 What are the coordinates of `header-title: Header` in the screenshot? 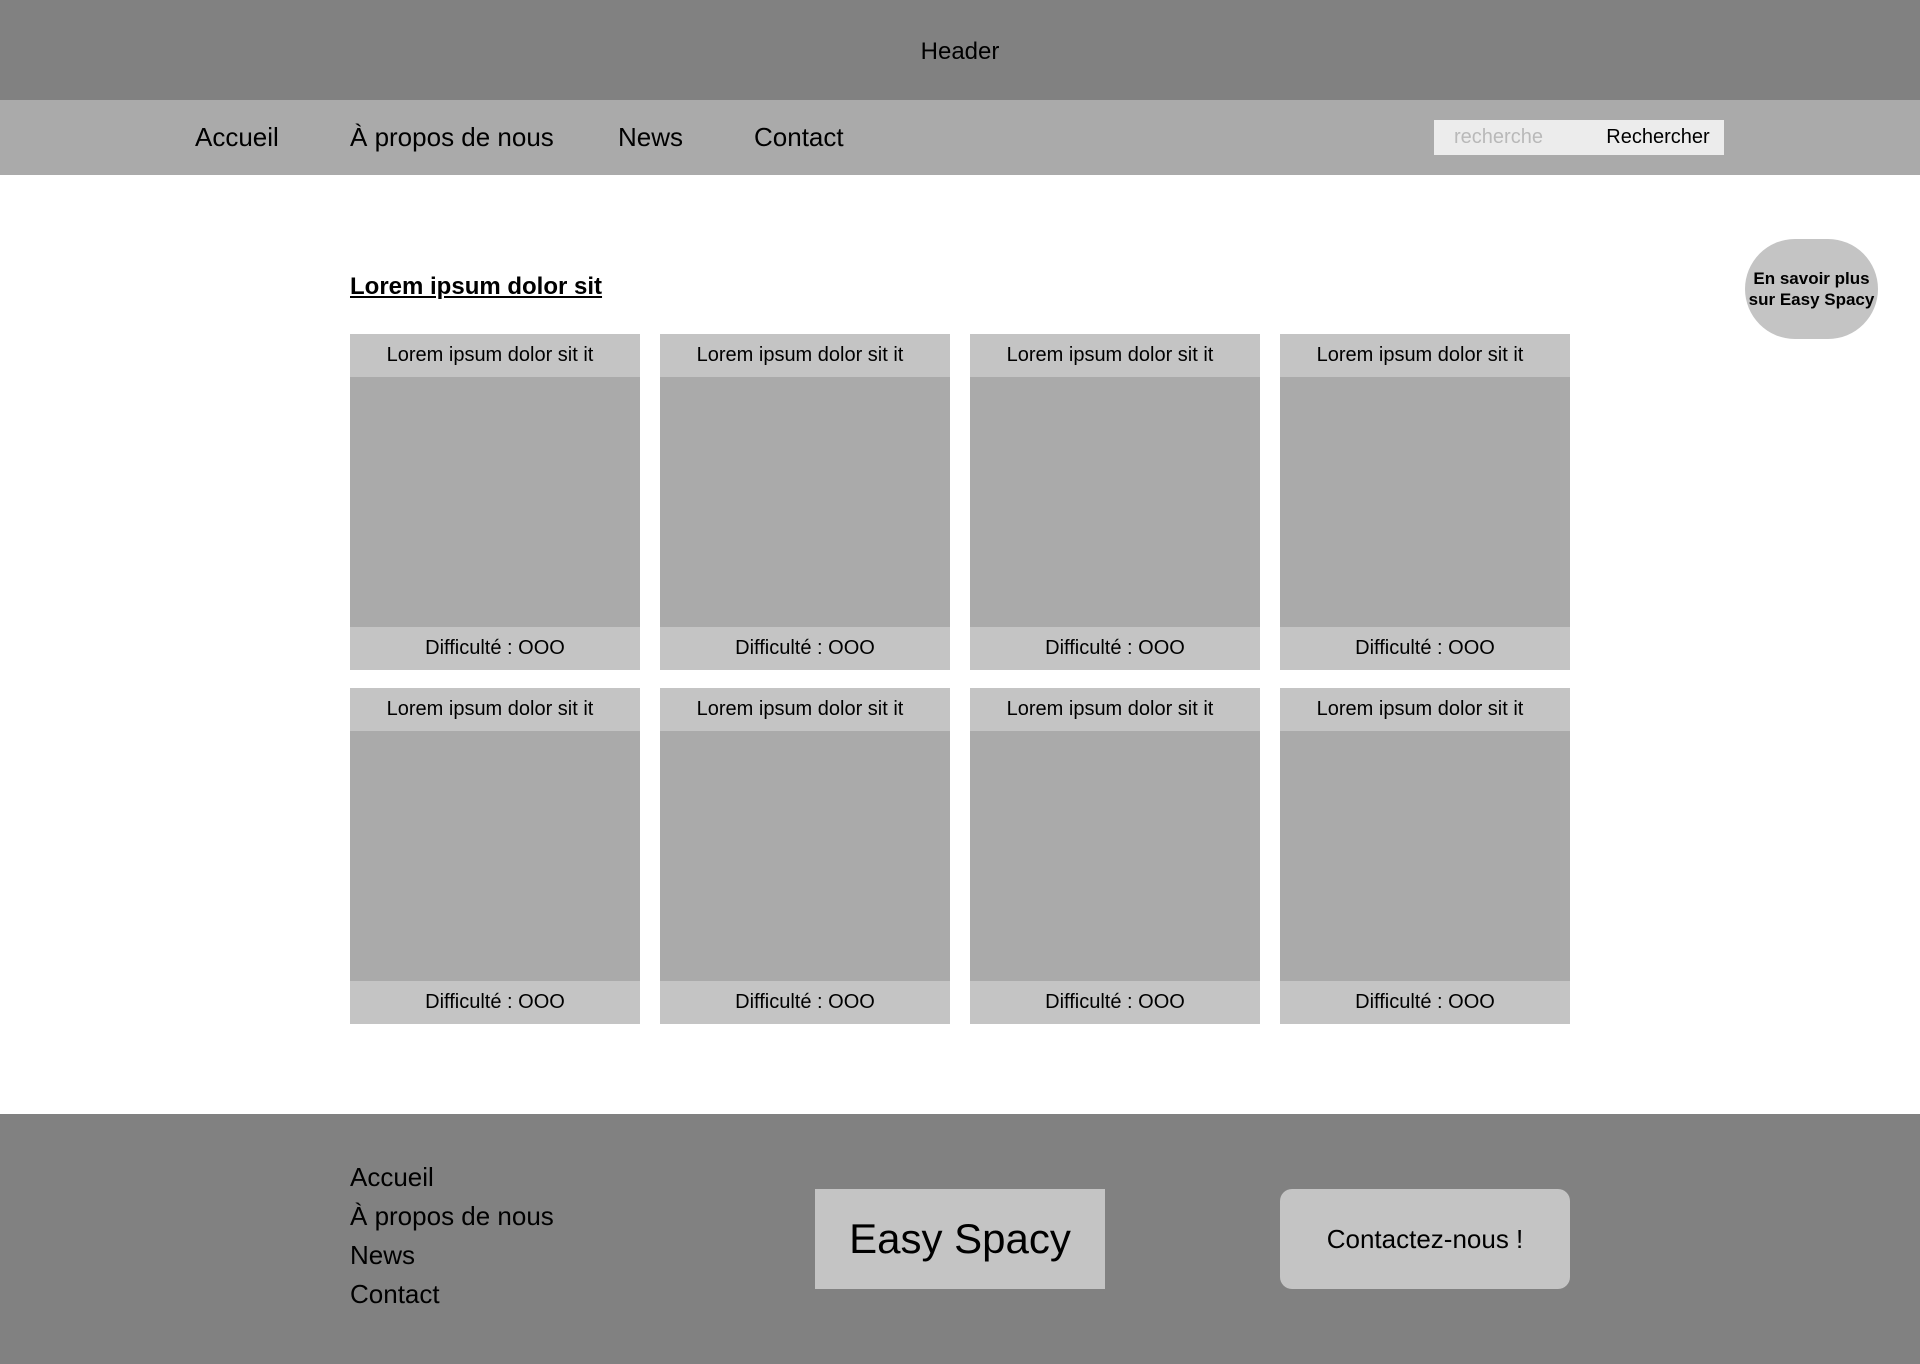 It's located at (960, 51).